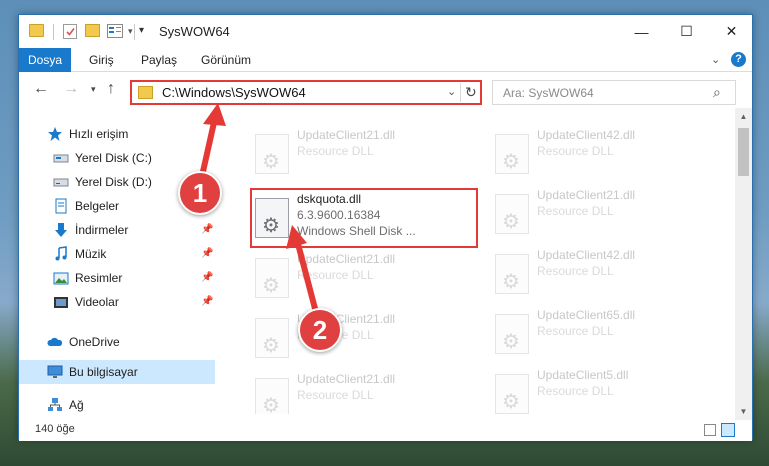 The height and width of the screenshot is (466, 769). What do you see at coordinates (41, 89) in the screenshot?
I see `back-arrow-icon: ←` at bounding box center [41, 89].